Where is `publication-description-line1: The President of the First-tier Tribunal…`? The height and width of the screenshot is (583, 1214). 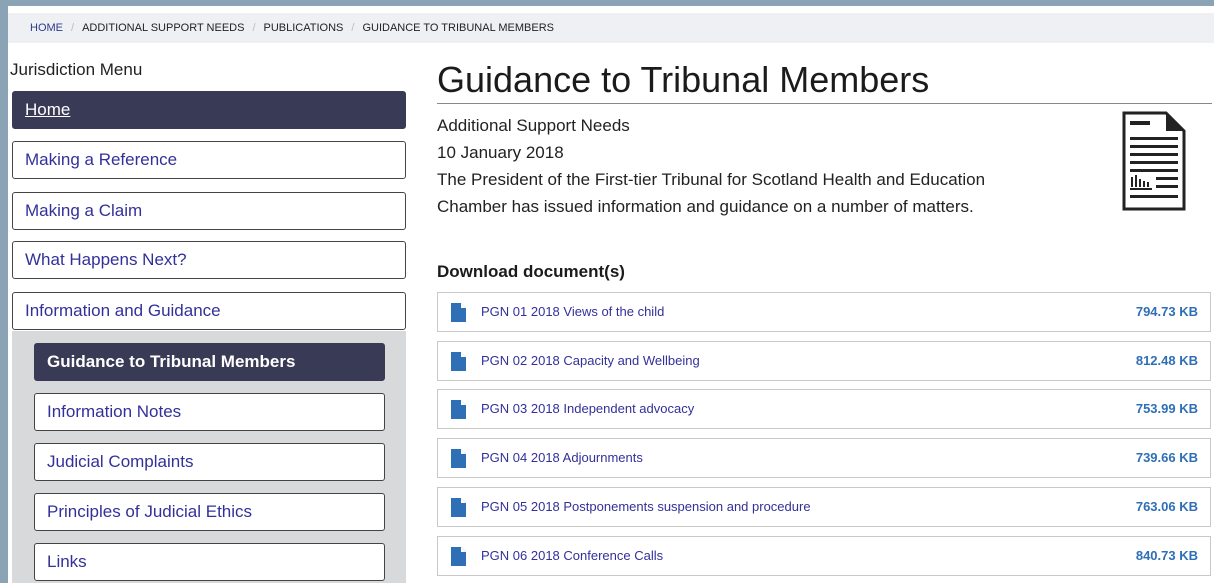
publication-description-line1: The President of the First-tier Tribunal… is located at coordinates (711, 179).